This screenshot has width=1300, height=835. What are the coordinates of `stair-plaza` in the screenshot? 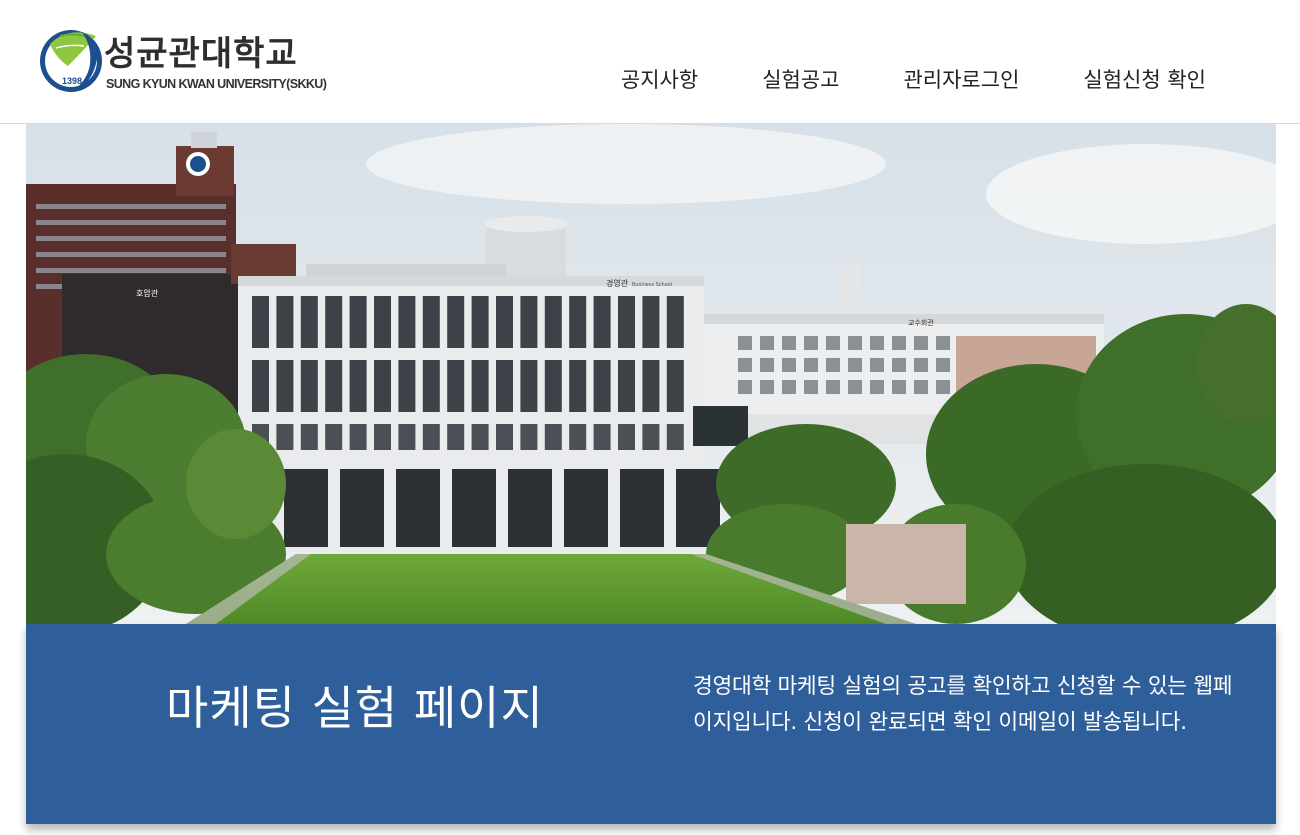 It's located at (906, 564).